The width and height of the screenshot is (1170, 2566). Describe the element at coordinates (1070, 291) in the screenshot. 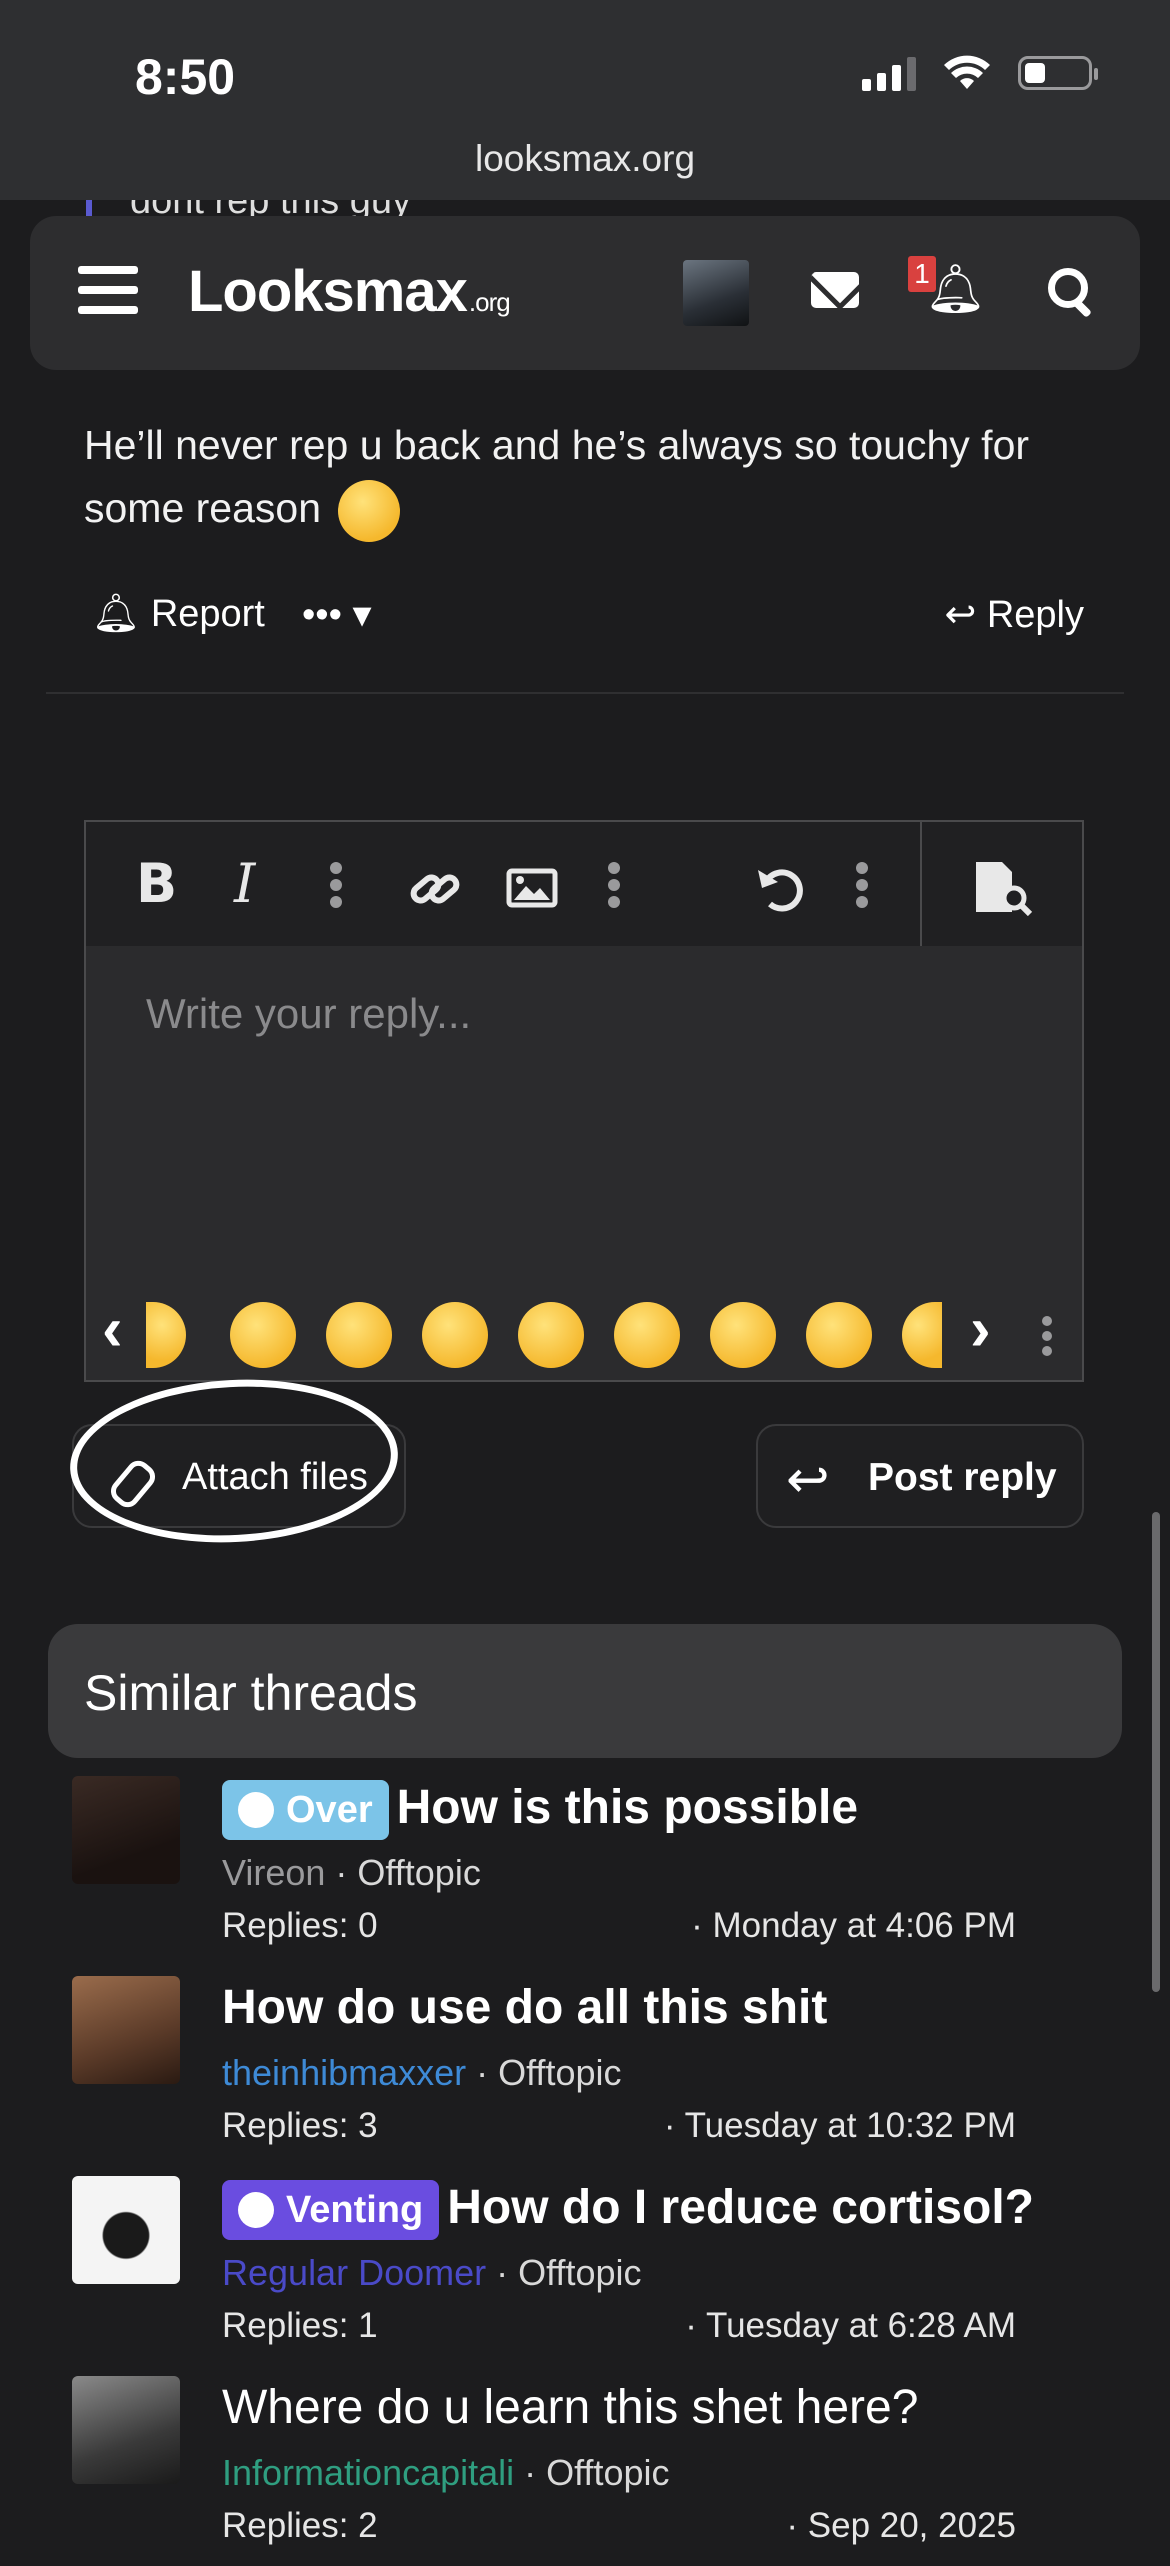

I see `search-icon` at that location.